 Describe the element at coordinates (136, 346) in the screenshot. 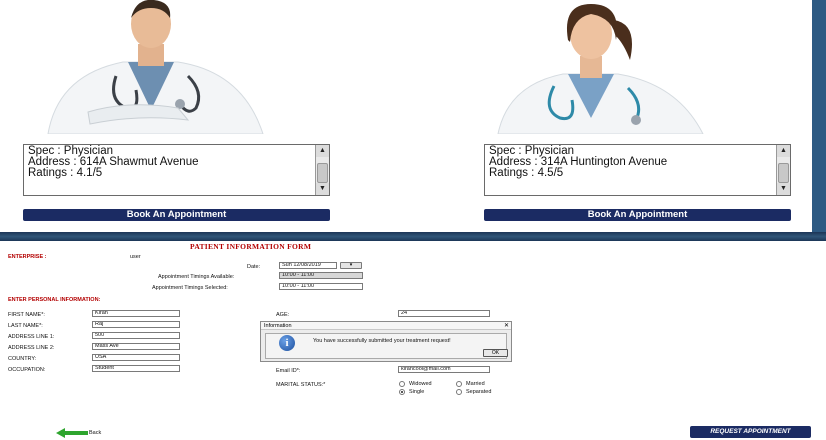

I see `address2-input: Mass Ave` at that location.